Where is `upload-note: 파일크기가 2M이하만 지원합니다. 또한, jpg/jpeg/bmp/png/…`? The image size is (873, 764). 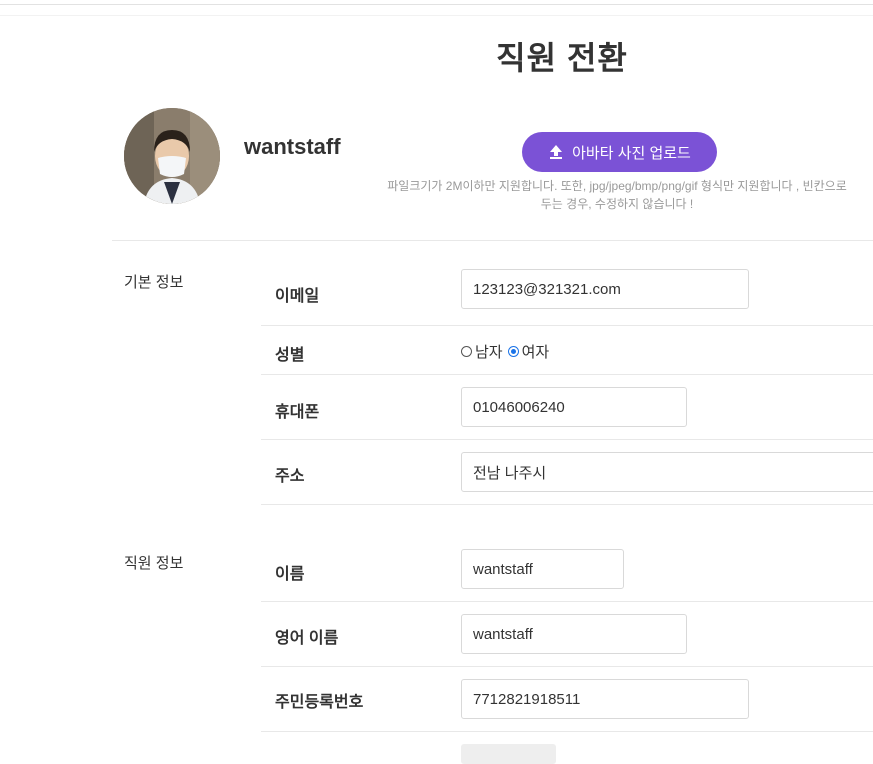 upload-note: 파일크기가 2M이하만 지원합니다. 또한, jpg/jpeg/bmp/png/… is located at coordinates (617, 195).